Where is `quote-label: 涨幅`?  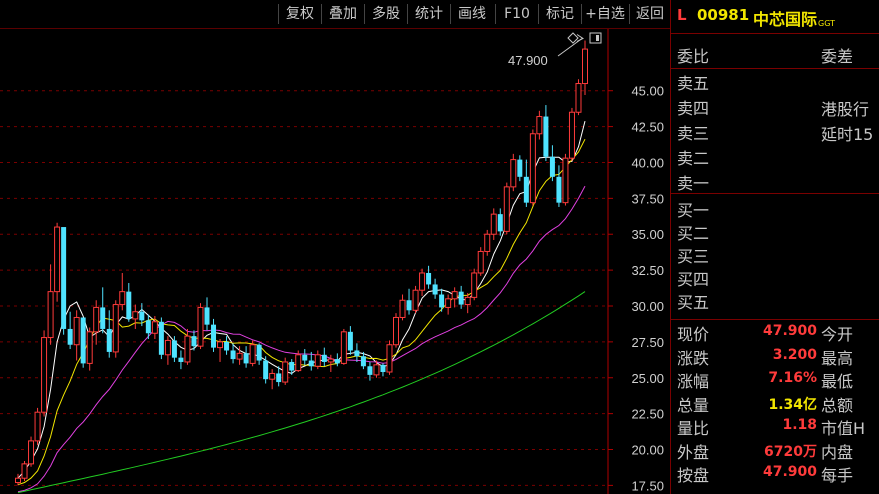 quote-label: 涨幅 is located at coordinates (693, 381).